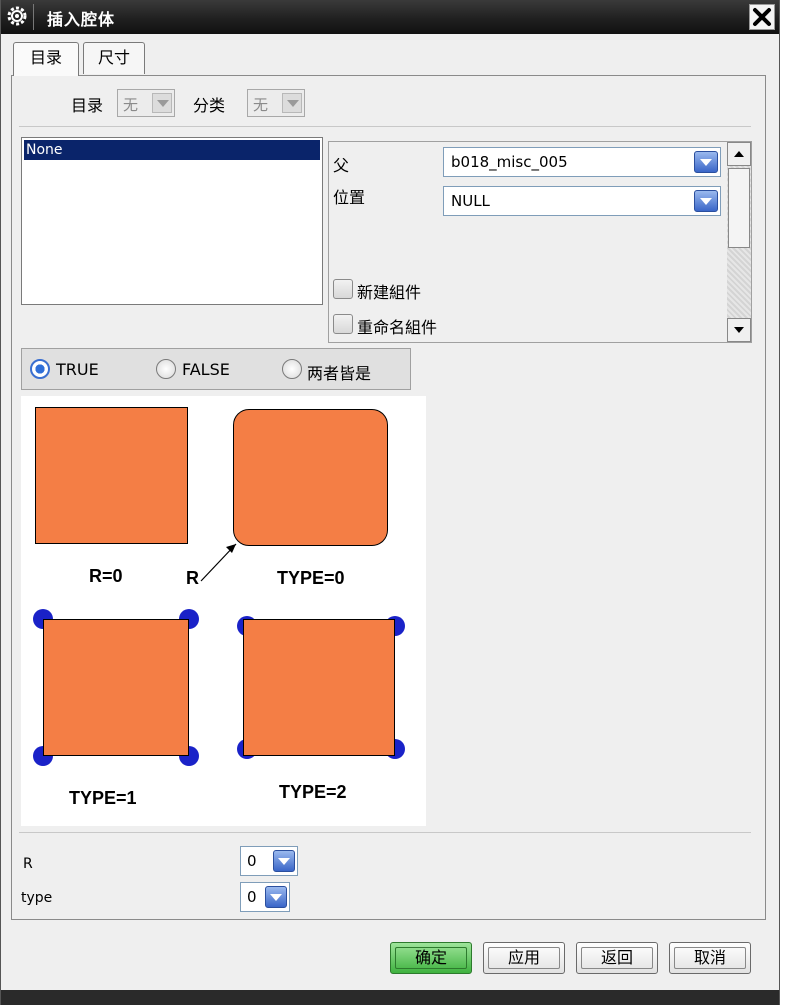 The image size is (810, 1005). Describe the element at coordinates (343, 324) in the screenshot. I see `rename-component-checkbox` at that location.